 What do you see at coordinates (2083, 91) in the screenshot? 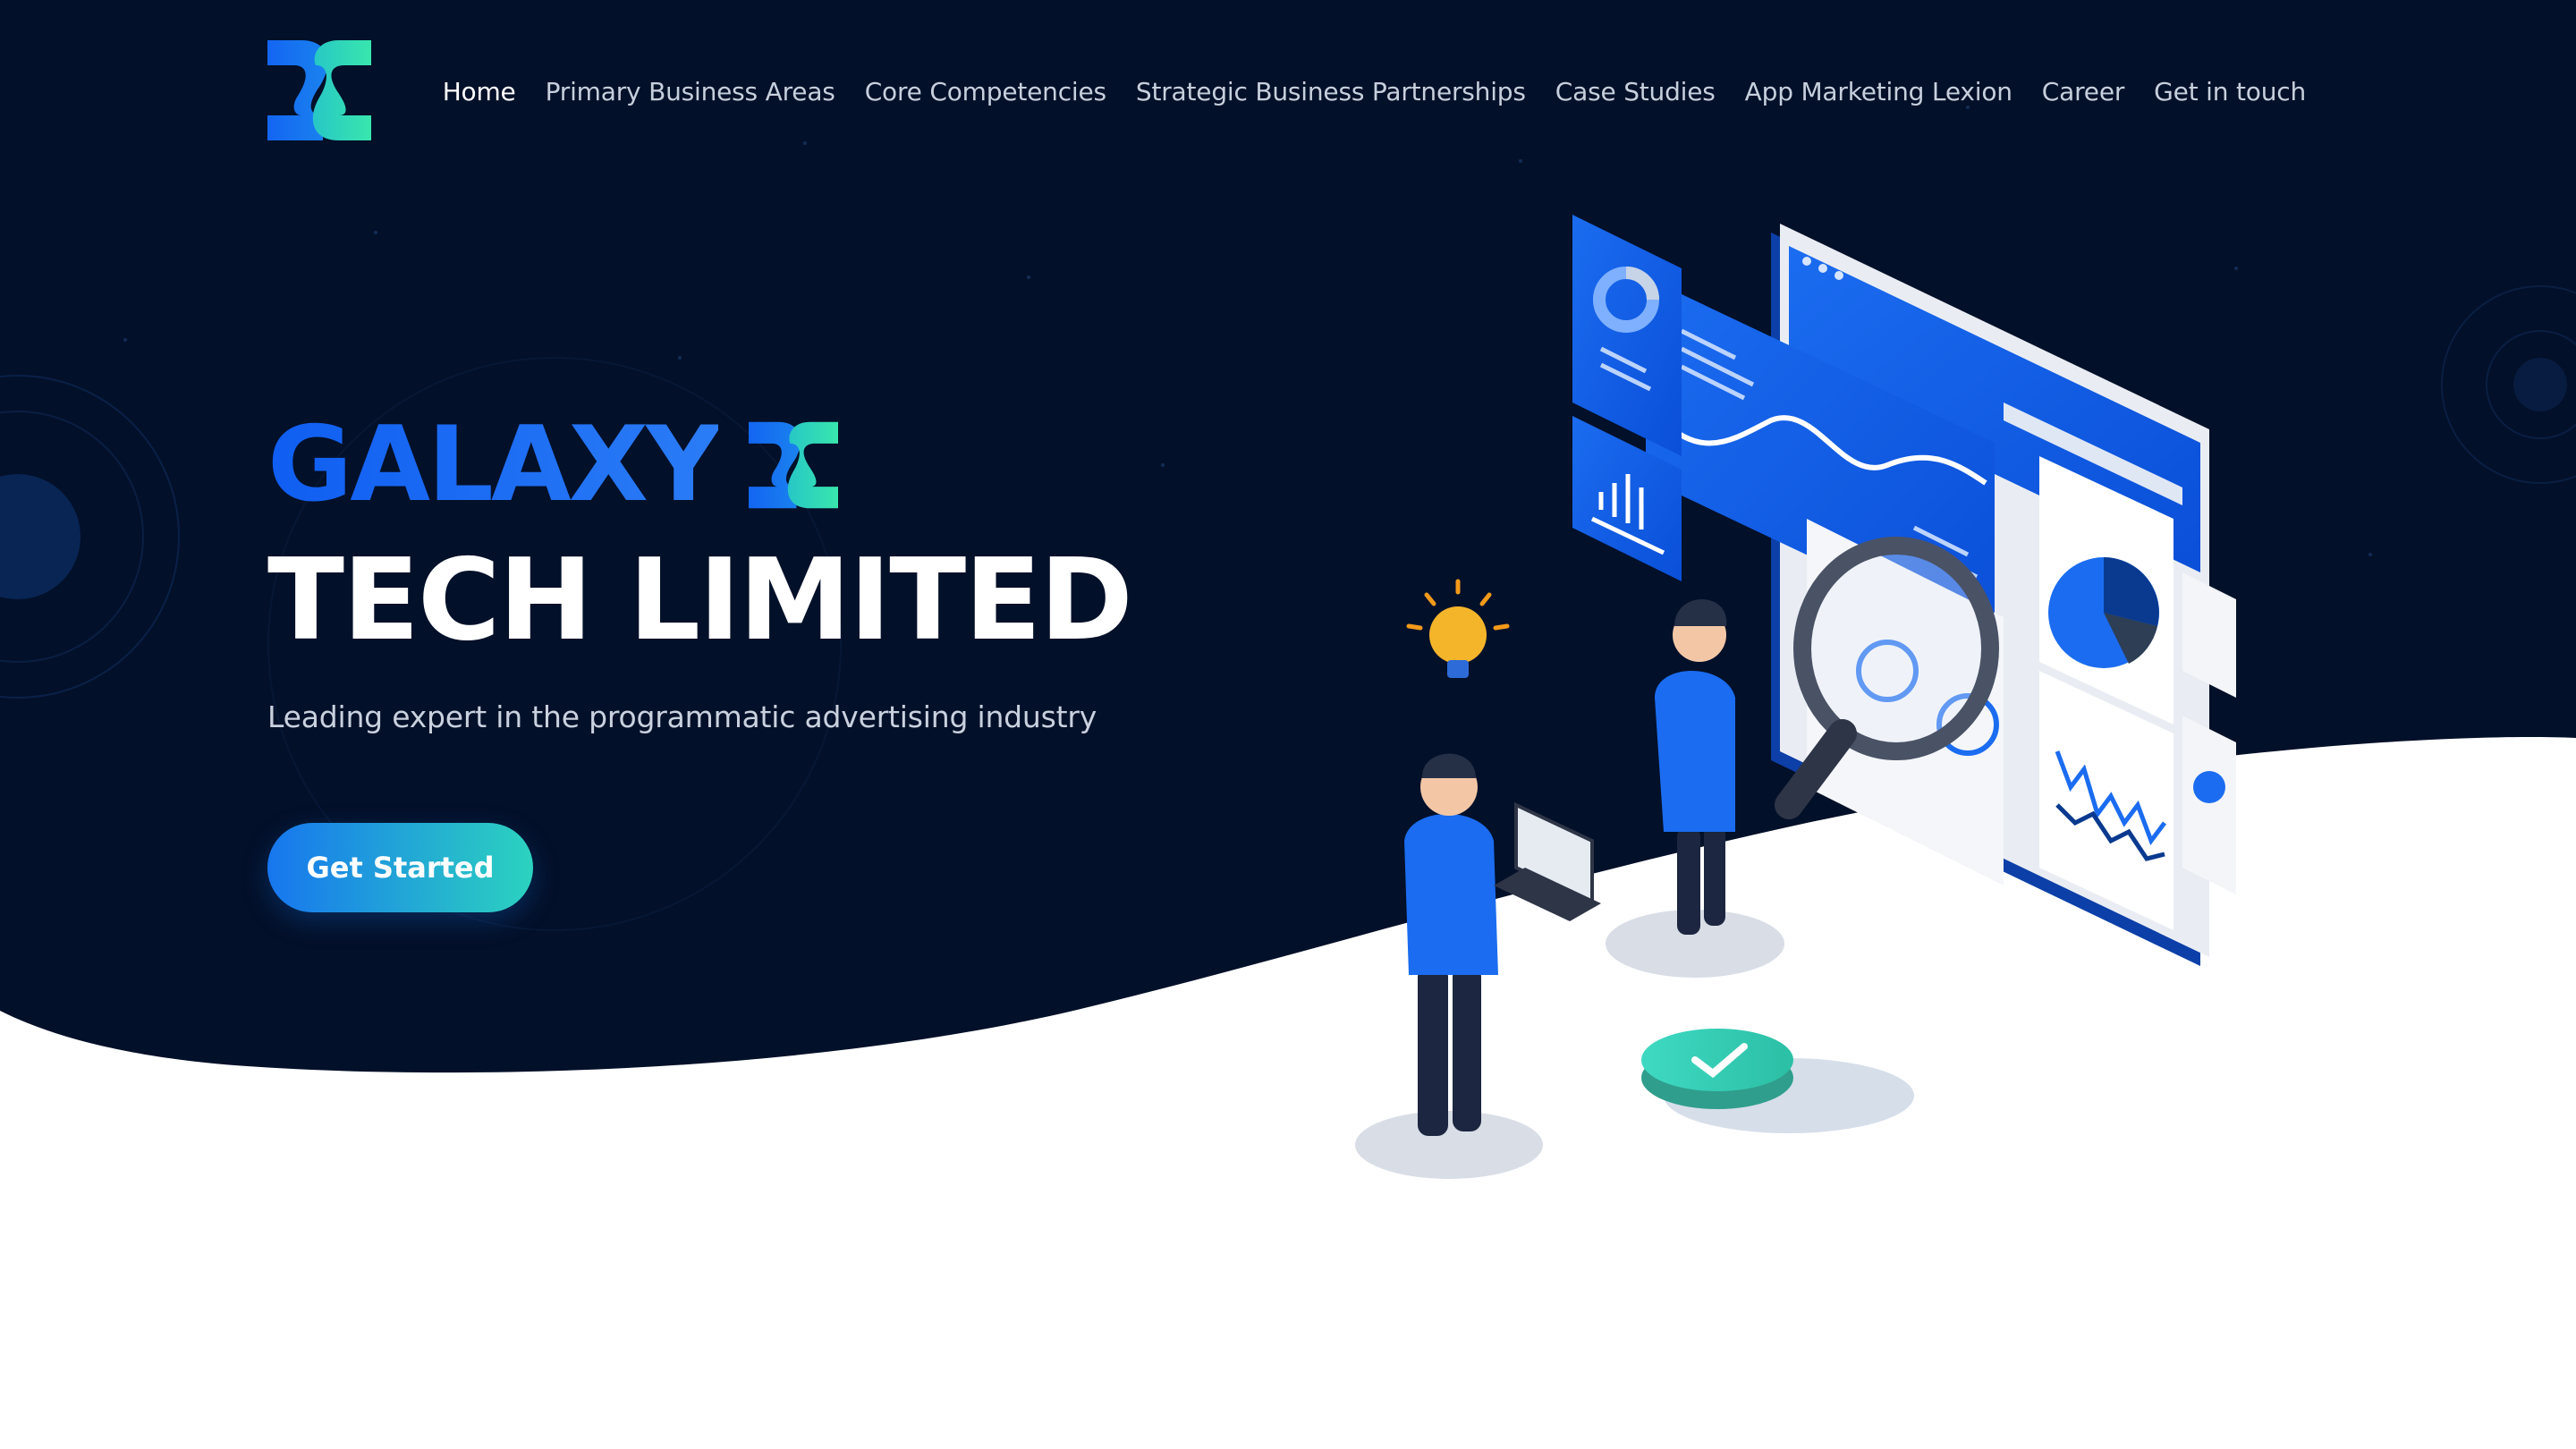
I see `nav-item-career: Career` at bounding box center [2083, 91].